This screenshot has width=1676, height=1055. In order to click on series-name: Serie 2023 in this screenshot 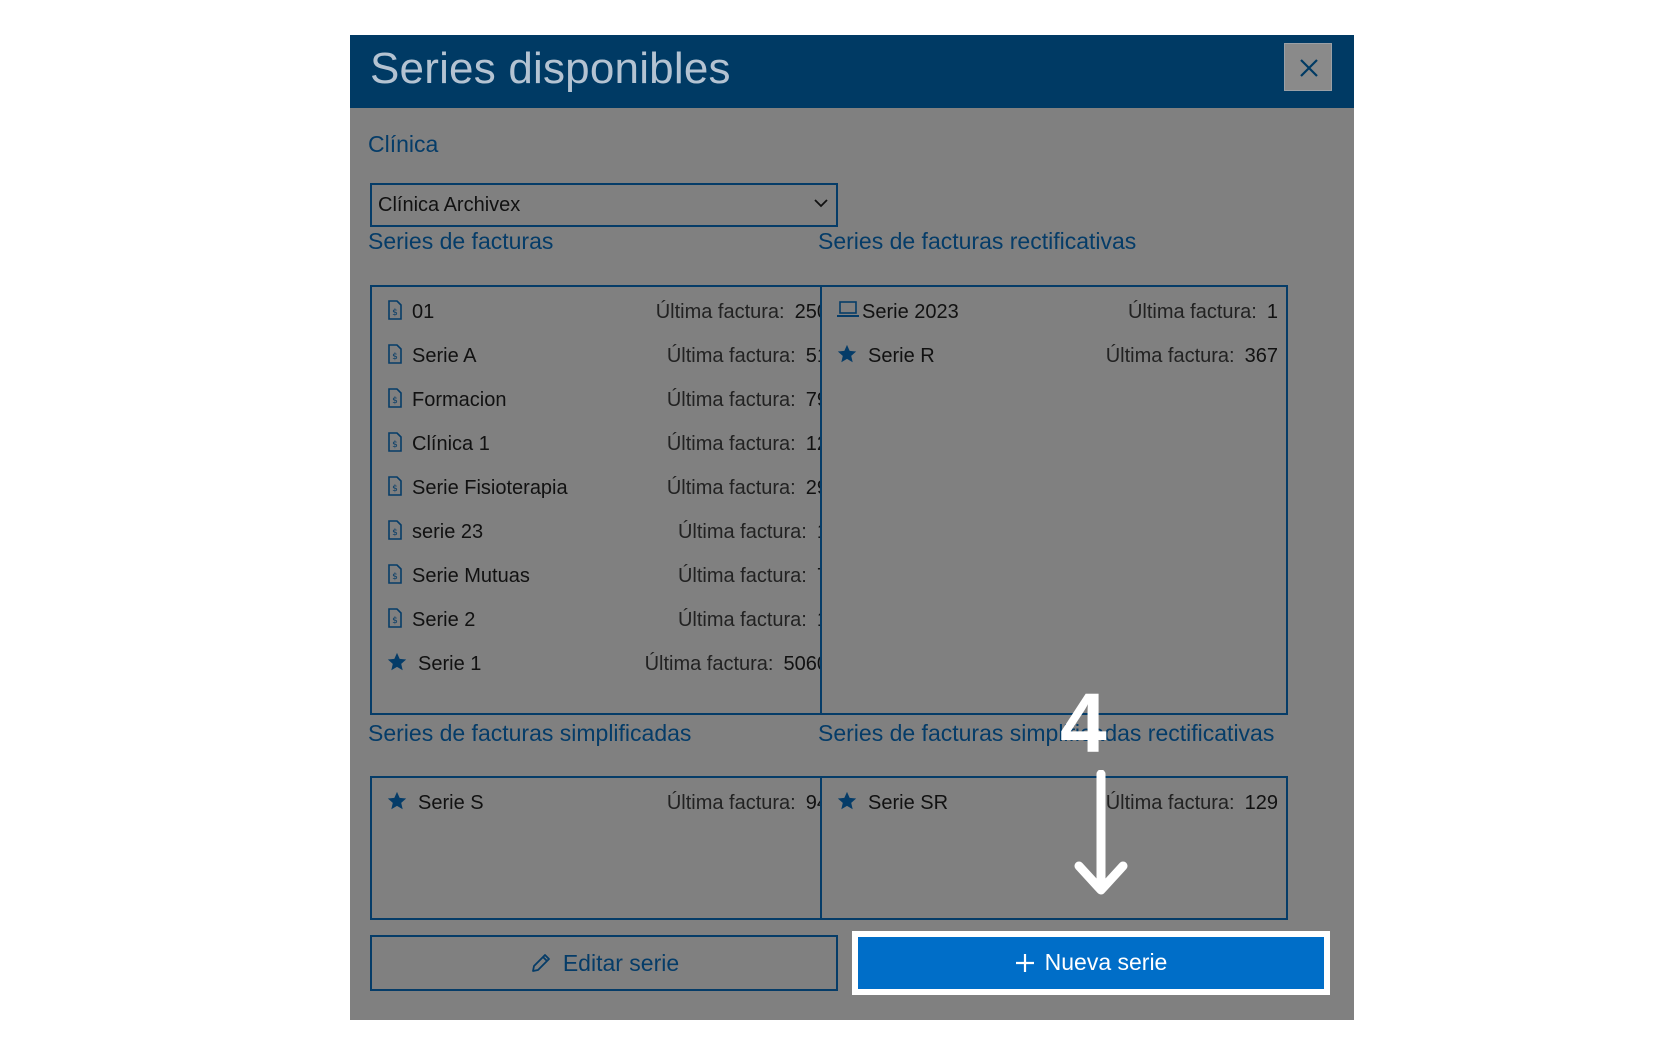, I will do `click(910, 312)`.